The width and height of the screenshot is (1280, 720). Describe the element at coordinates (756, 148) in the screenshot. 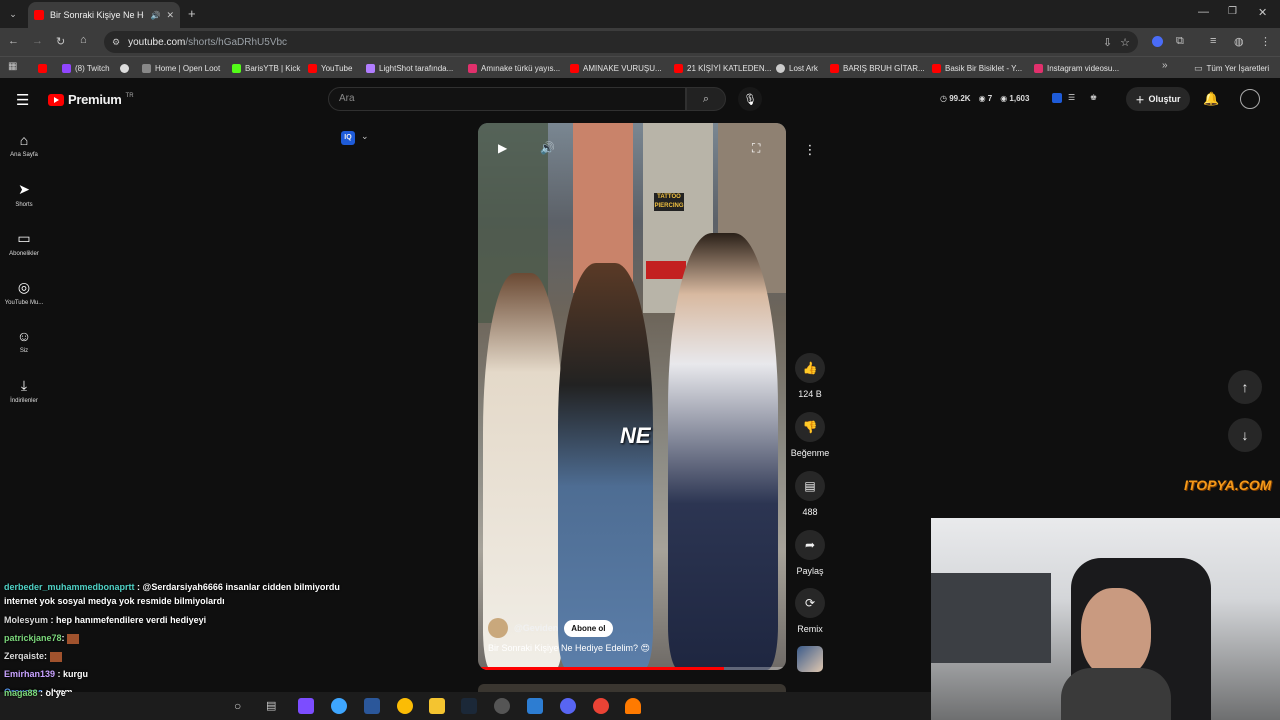

I see `fullscreen-icon: ⛶` at that location.